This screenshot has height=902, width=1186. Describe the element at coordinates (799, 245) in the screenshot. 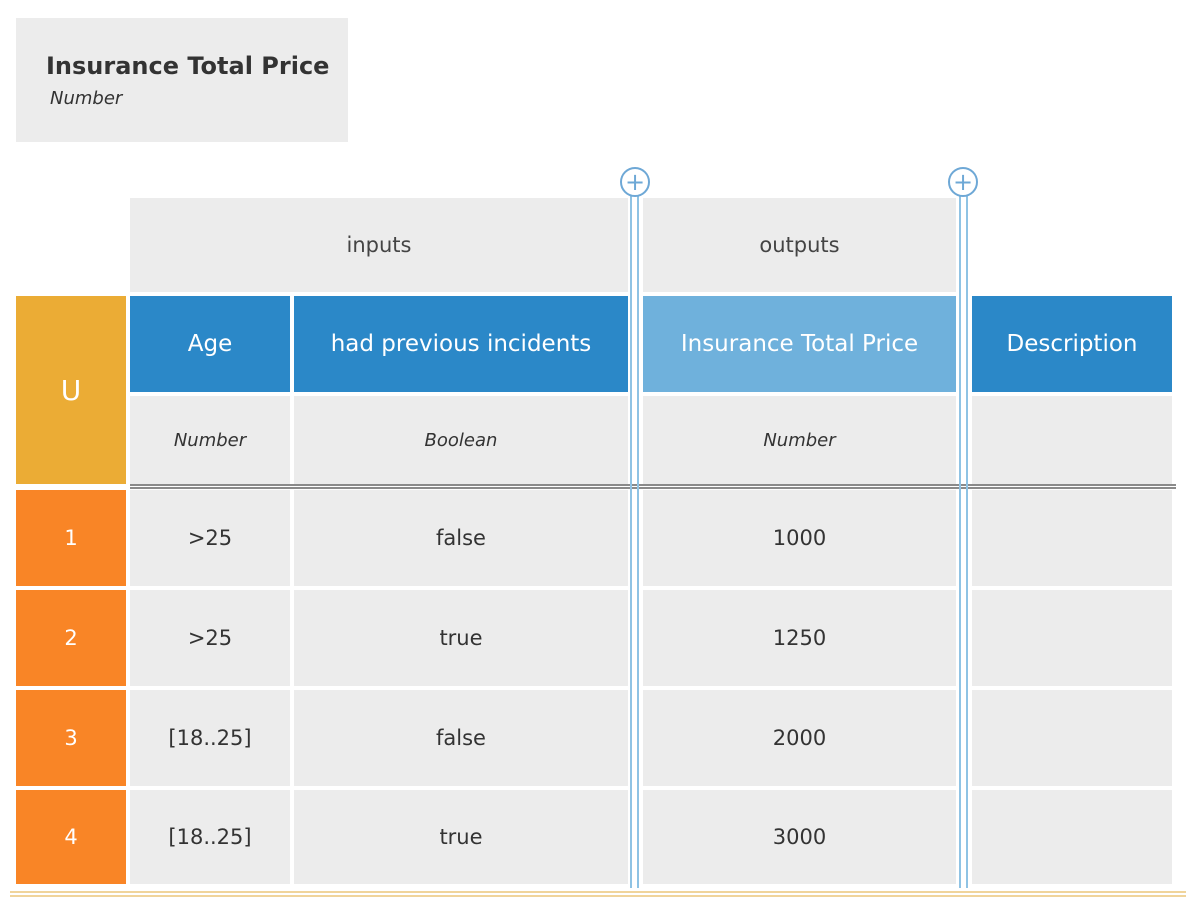

I see `outputs-group-header: outputs` at that location.